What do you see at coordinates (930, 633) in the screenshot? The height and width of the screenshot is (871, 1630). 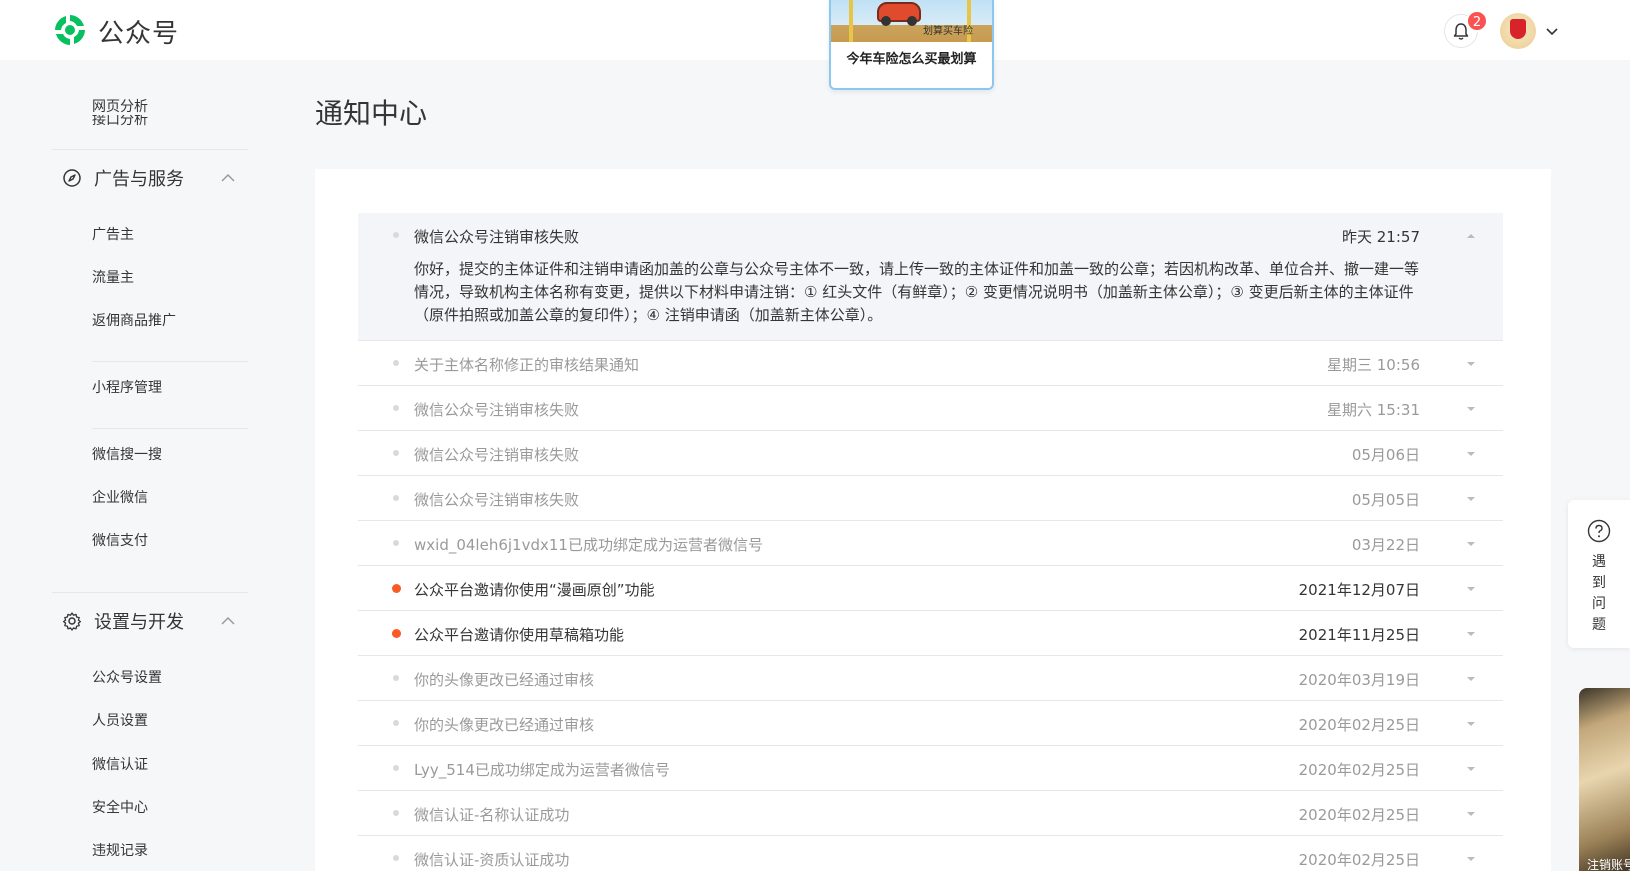 I see `notification-row: 公众平台邀请你使用草稿箱功能 2021年11月25日` at bounding box center [930, 633].